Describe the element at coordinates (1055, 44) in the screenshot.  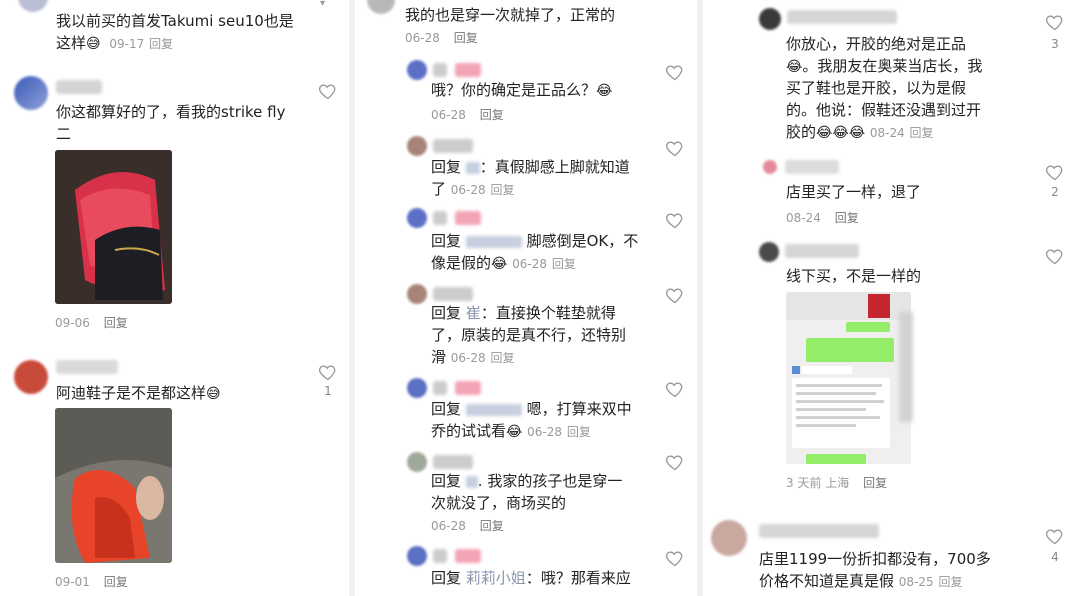
I see `like-count: 3` at that location.